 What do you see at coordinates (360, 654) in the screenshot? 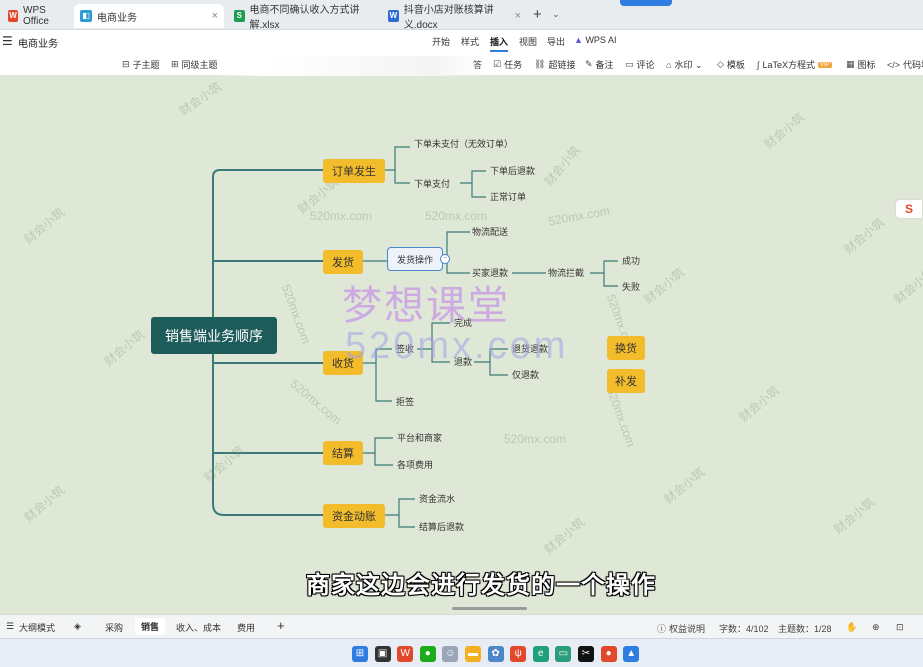
I see `windows-start-icon: ⊞` at bounding box center [360, 654].